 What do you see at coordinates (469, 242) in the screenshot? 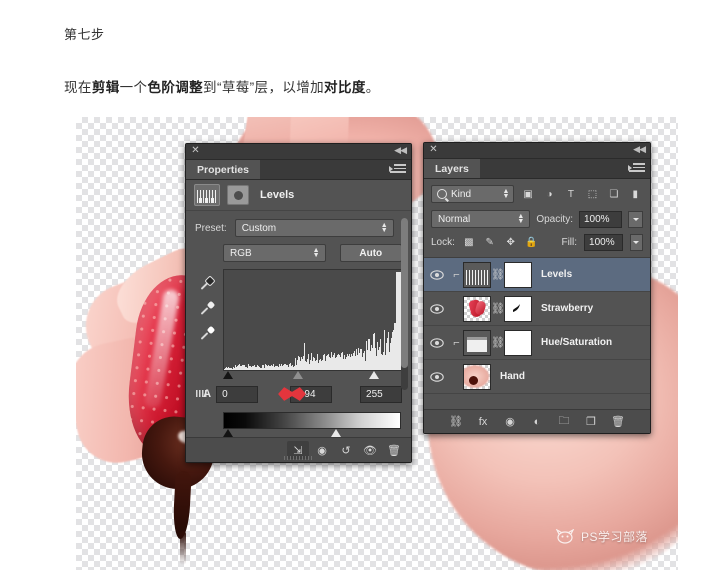
I see `lock-transparent-pixels-icon: ▩` at bounding box center [469, 242].